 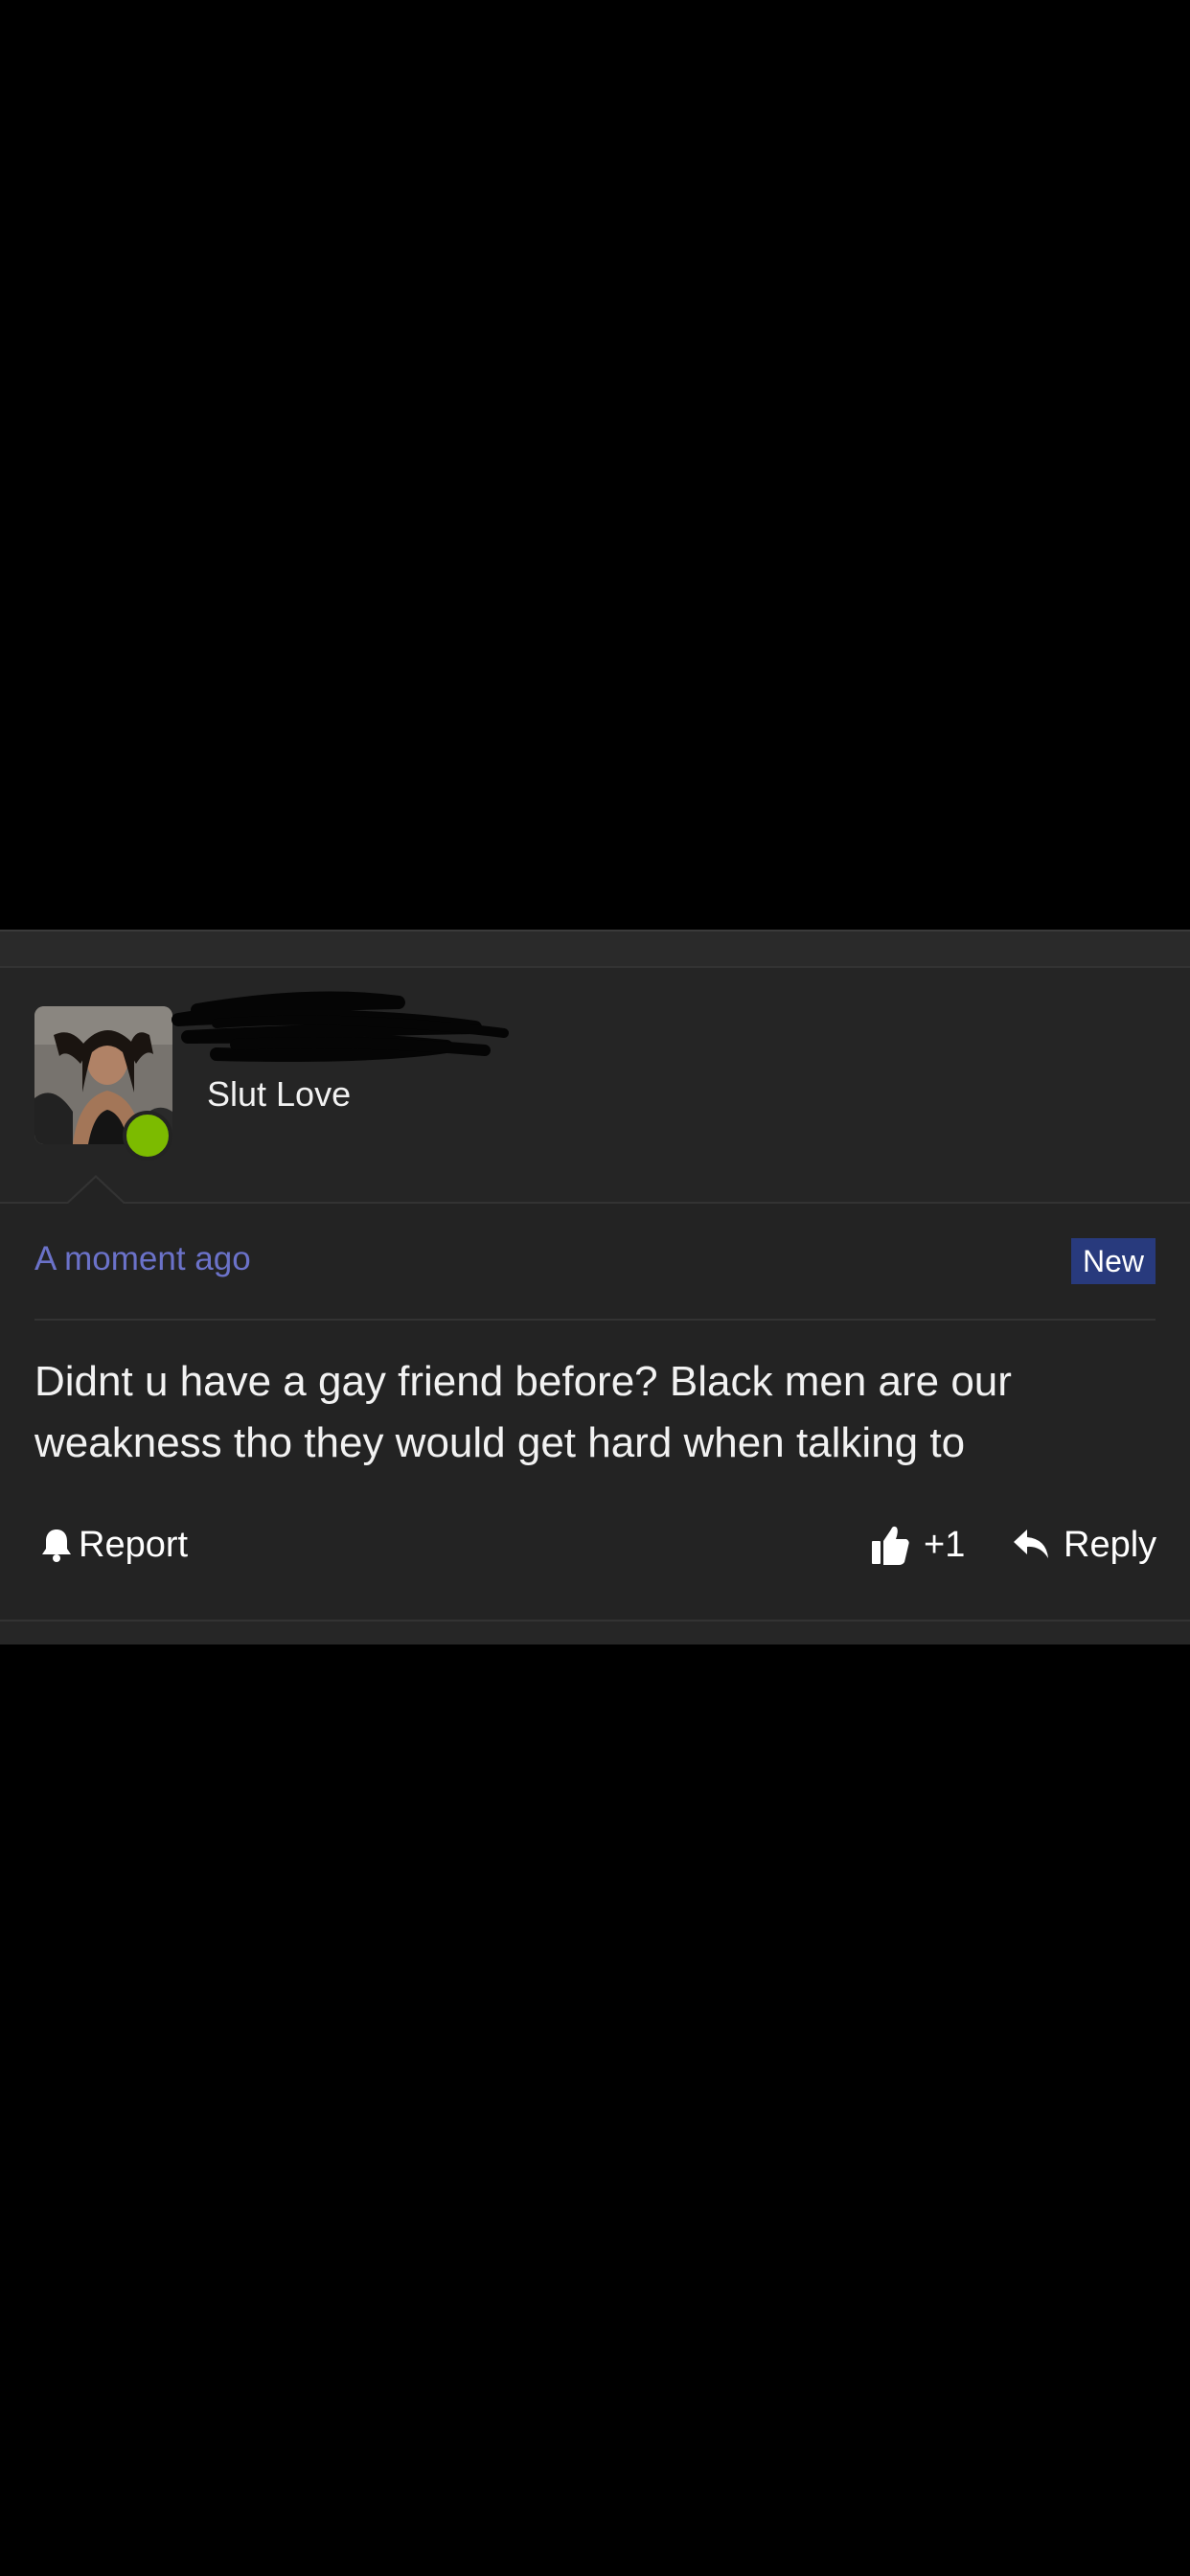 I want to click on bell-icon, so click(x=57, y=1546).